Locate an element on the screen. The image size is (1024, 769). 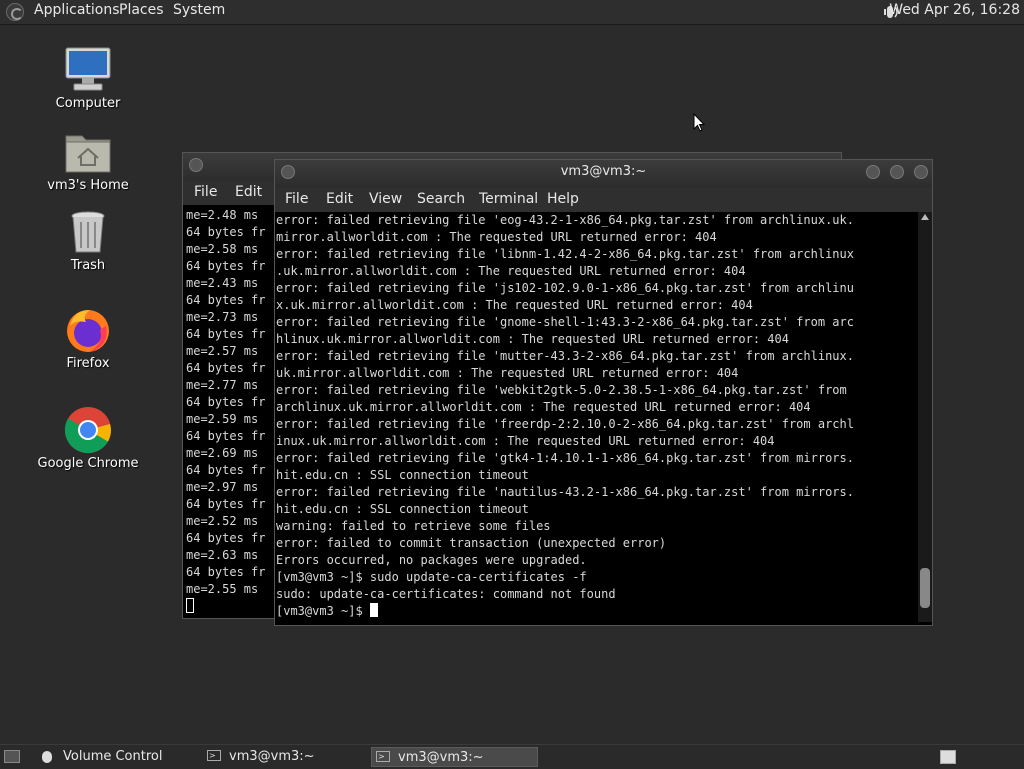
task-terminal-2: vm3@vm3:~ is located at coordinates (454, 757).